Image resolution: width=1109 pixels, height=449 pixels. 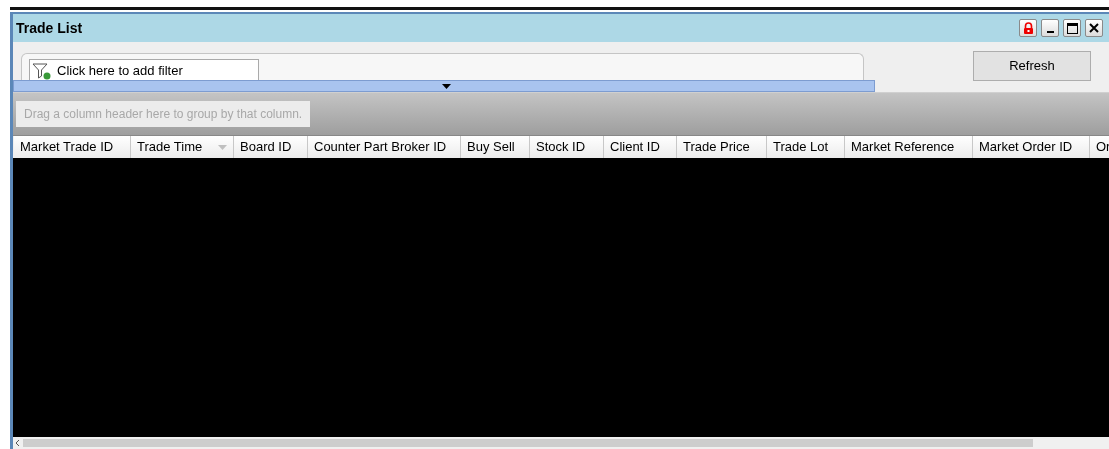 What do you see at coordinates (1050, 28) in the screenshot?
I see `minimize-button` at bounding box center [1050, 28].